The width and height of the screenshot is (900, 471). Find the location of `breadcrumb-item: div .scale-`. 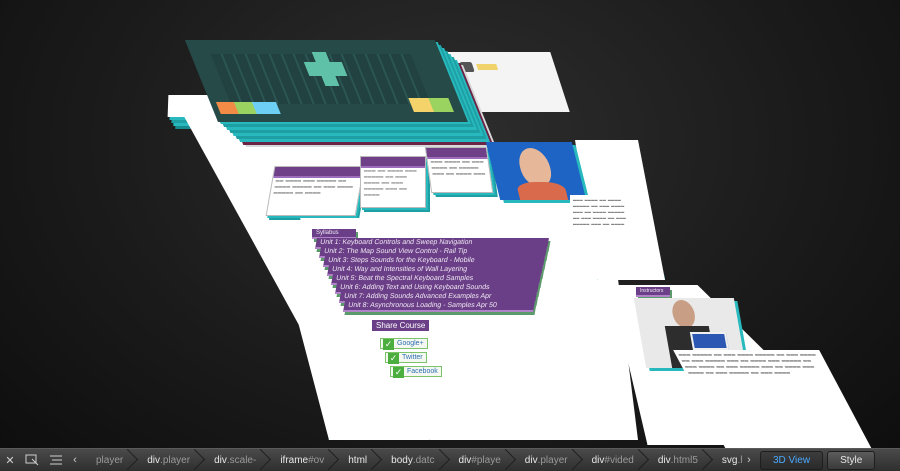

breadcrumb-item: div .scale- is located at coordinates (233, 460).